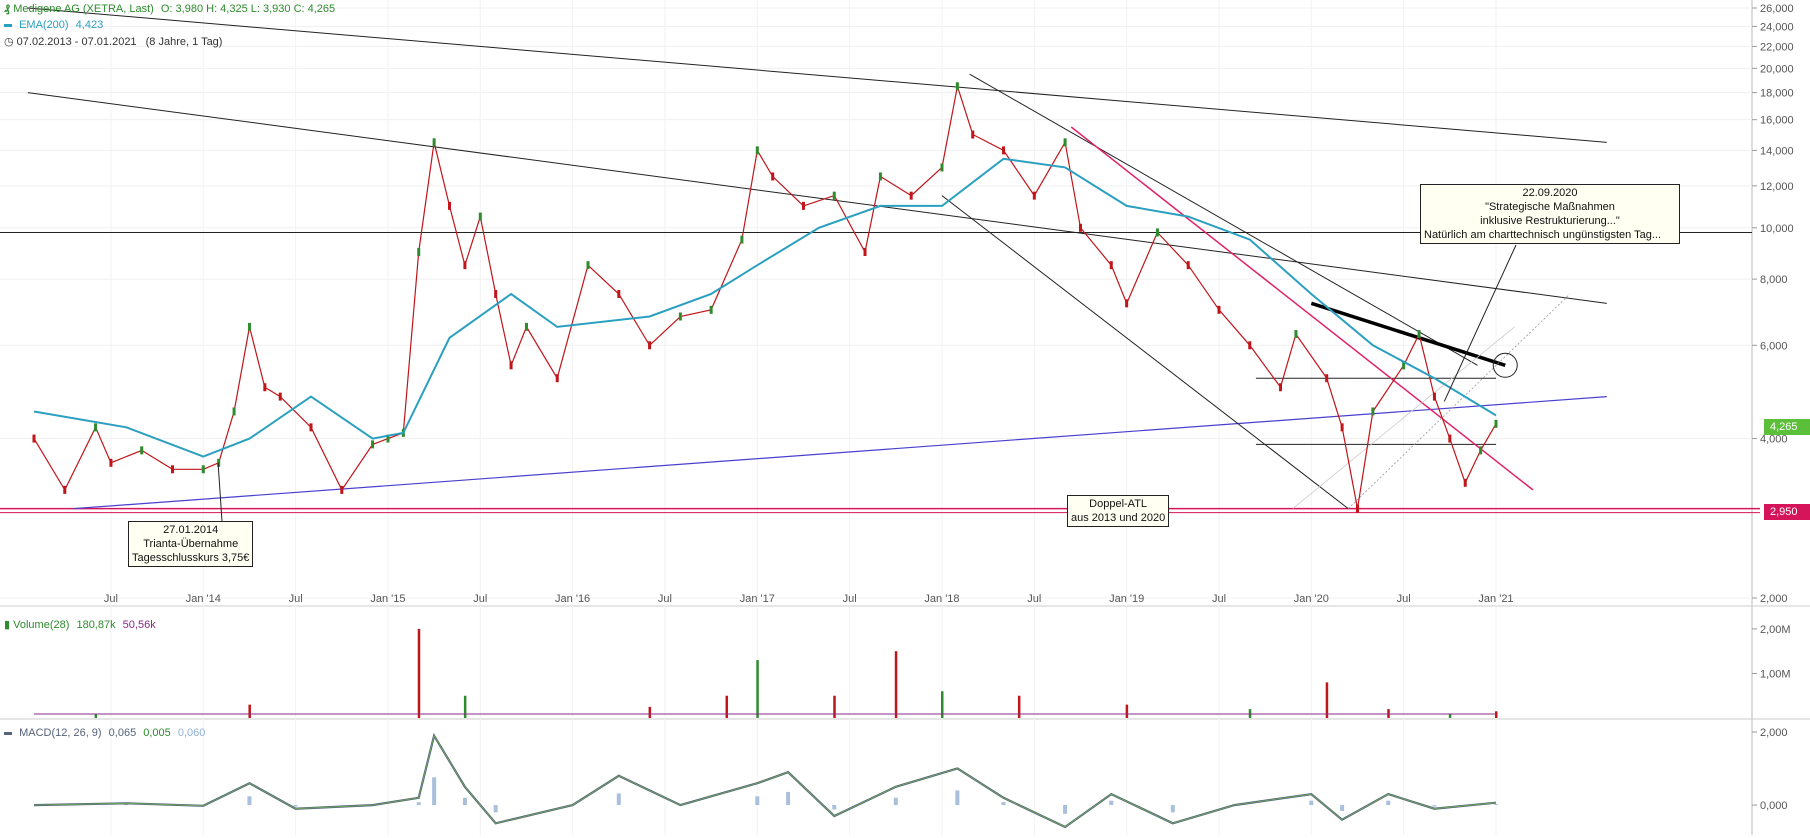 The width and height of the screenshot is (1810, 838). I want to click on price-tick-label: 10,000, so click(1777, 229).